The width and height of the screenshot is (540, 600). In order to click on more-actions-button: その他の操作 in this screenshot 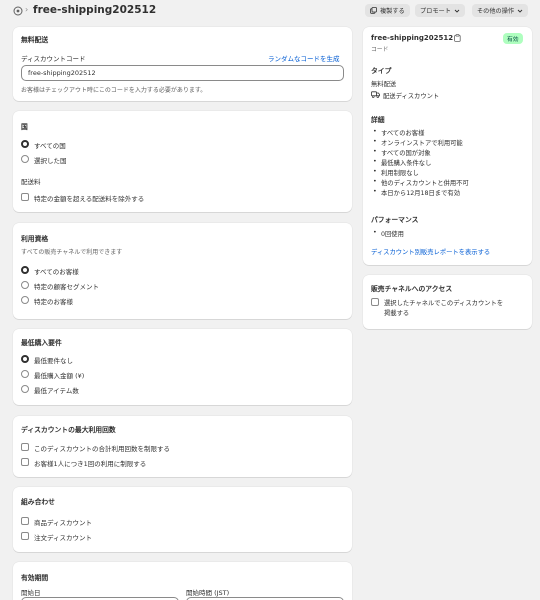, I will do `click(500, 10)`.